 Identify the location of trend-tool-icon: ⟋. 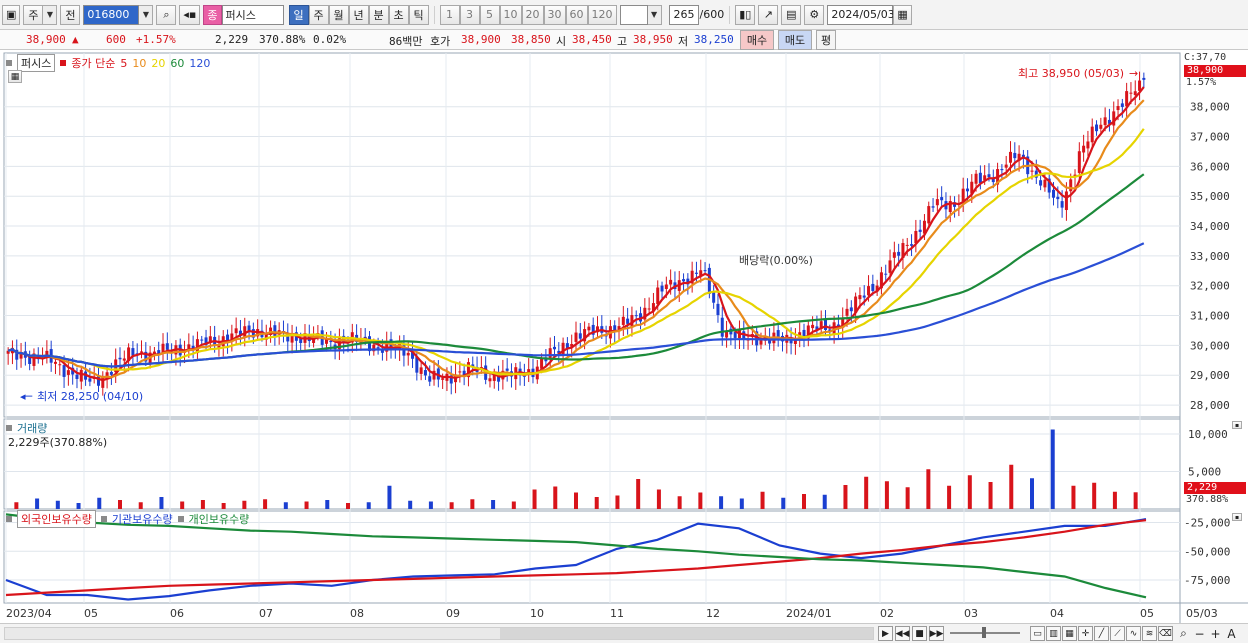
(1117, 633).